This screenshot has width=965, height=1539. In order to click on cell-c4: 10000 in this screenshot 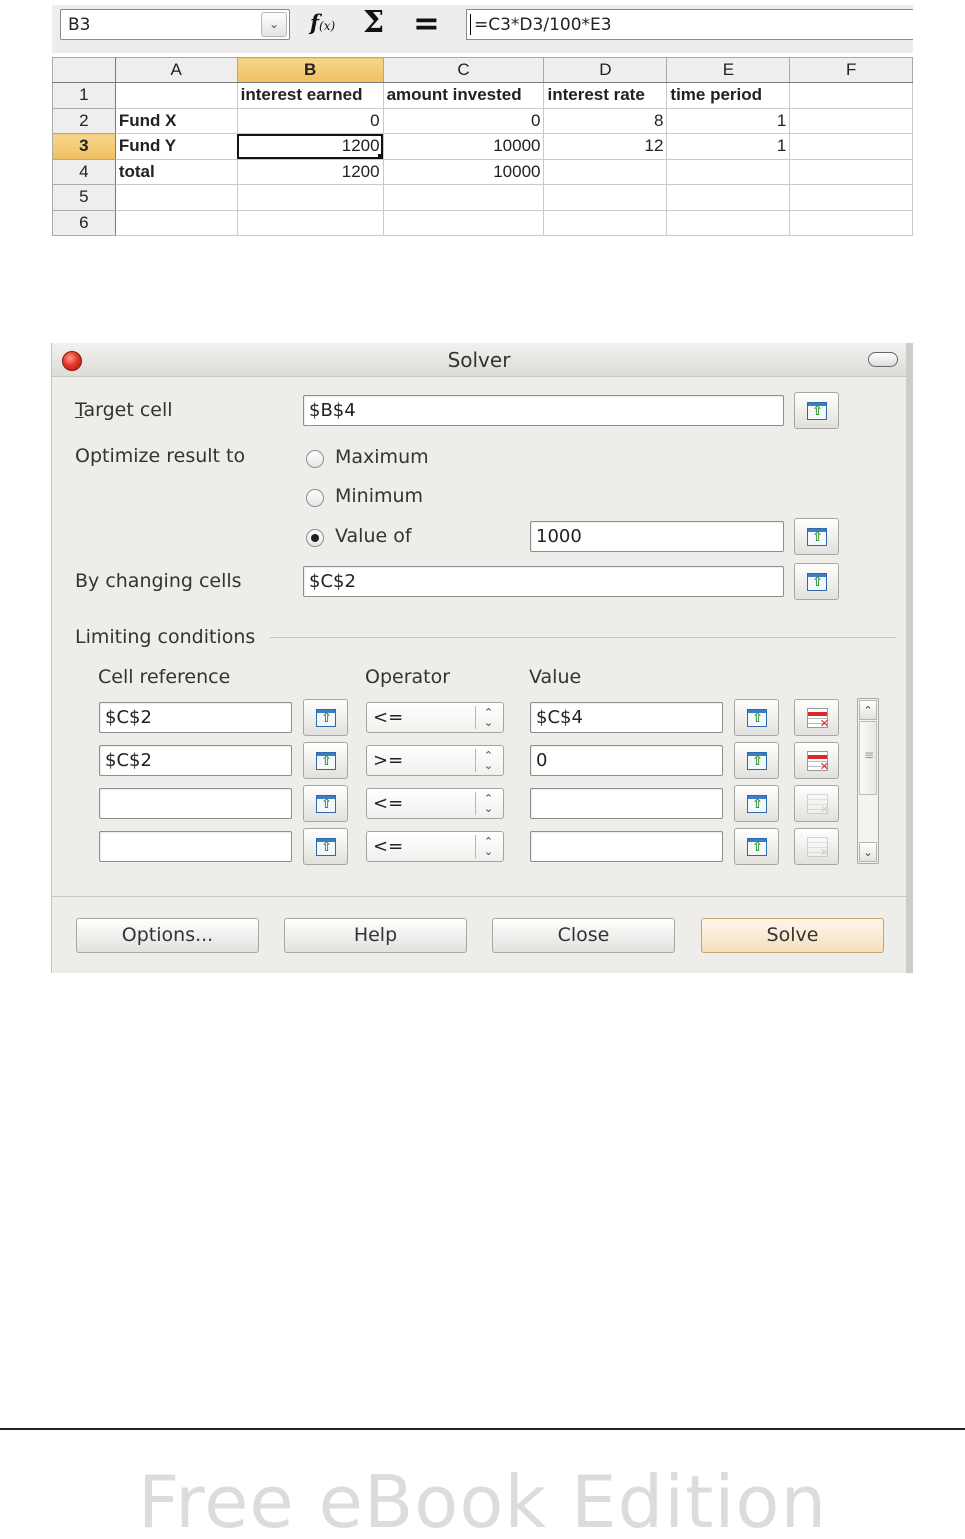, I will do `click(464, 172)`.